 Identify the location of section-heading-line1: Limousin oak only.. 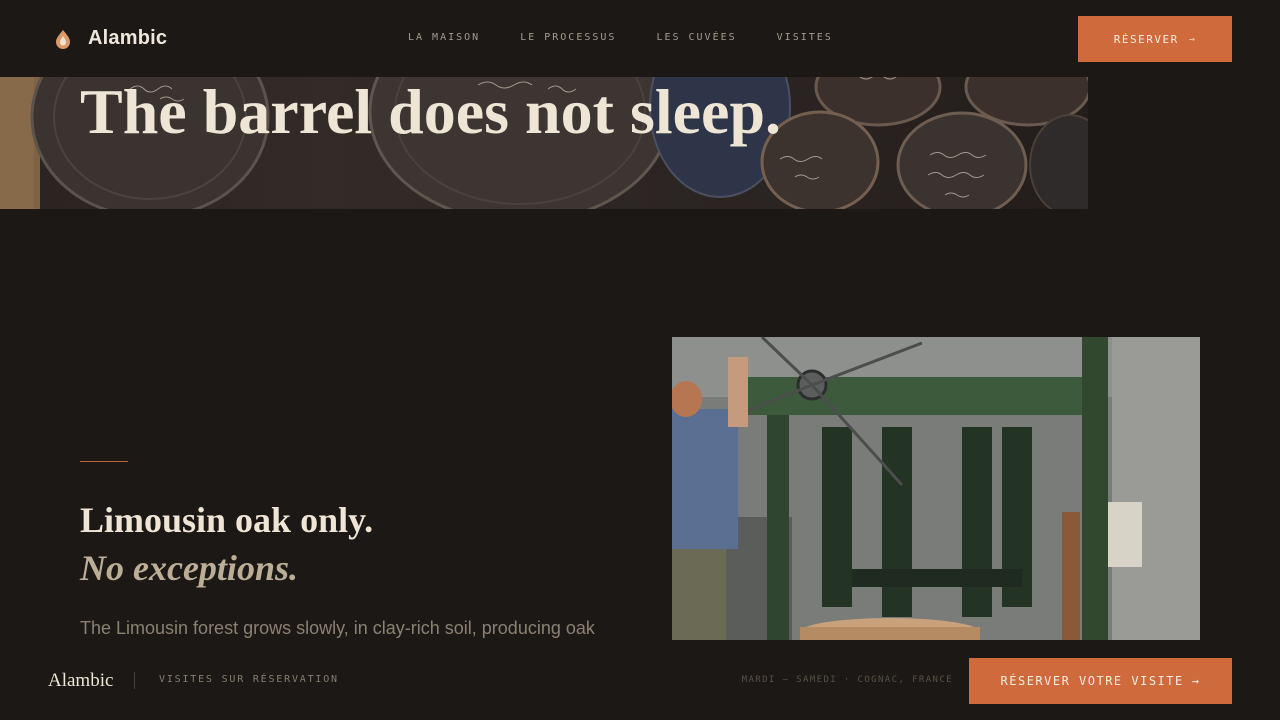
(227, 520).